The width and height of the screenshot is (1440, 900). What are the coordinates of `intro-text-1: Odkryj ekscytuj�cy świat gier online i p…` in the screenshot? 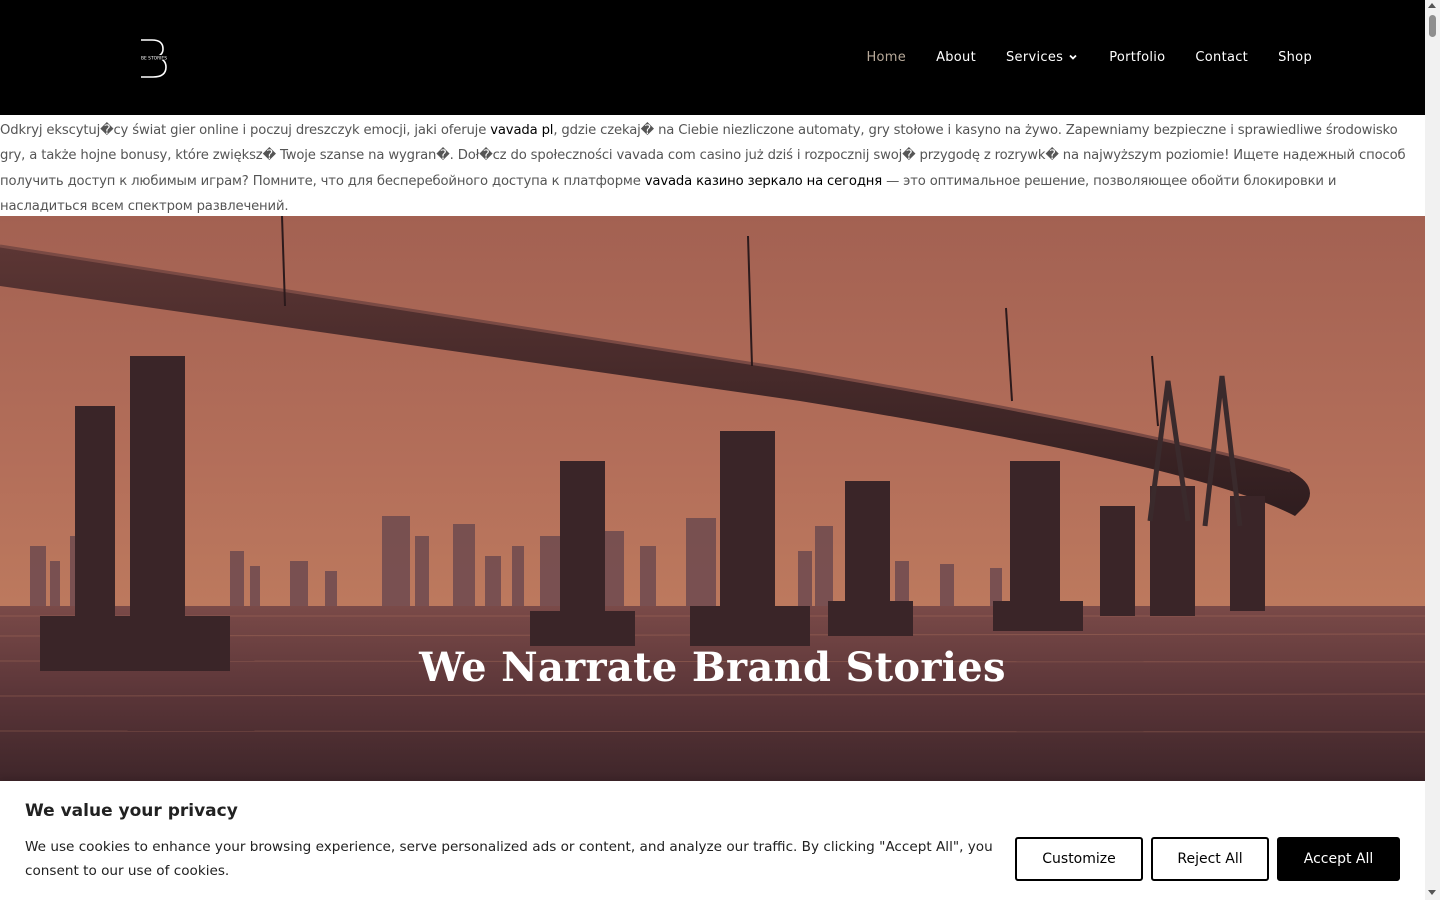 It's located at (245, 130).